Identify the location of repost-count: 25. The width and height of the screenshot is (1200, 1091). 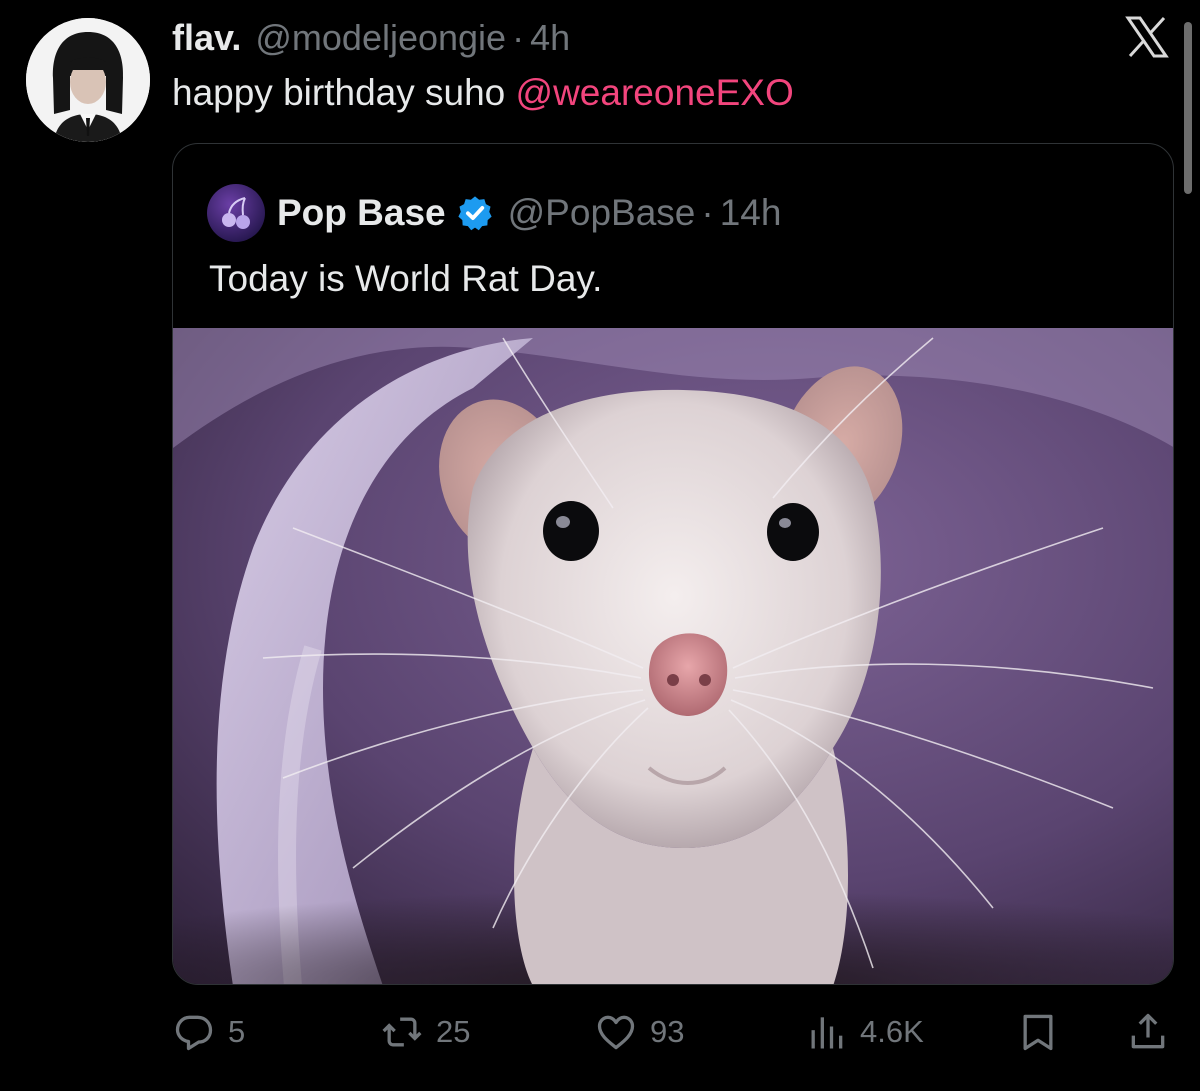
(453, 1031).